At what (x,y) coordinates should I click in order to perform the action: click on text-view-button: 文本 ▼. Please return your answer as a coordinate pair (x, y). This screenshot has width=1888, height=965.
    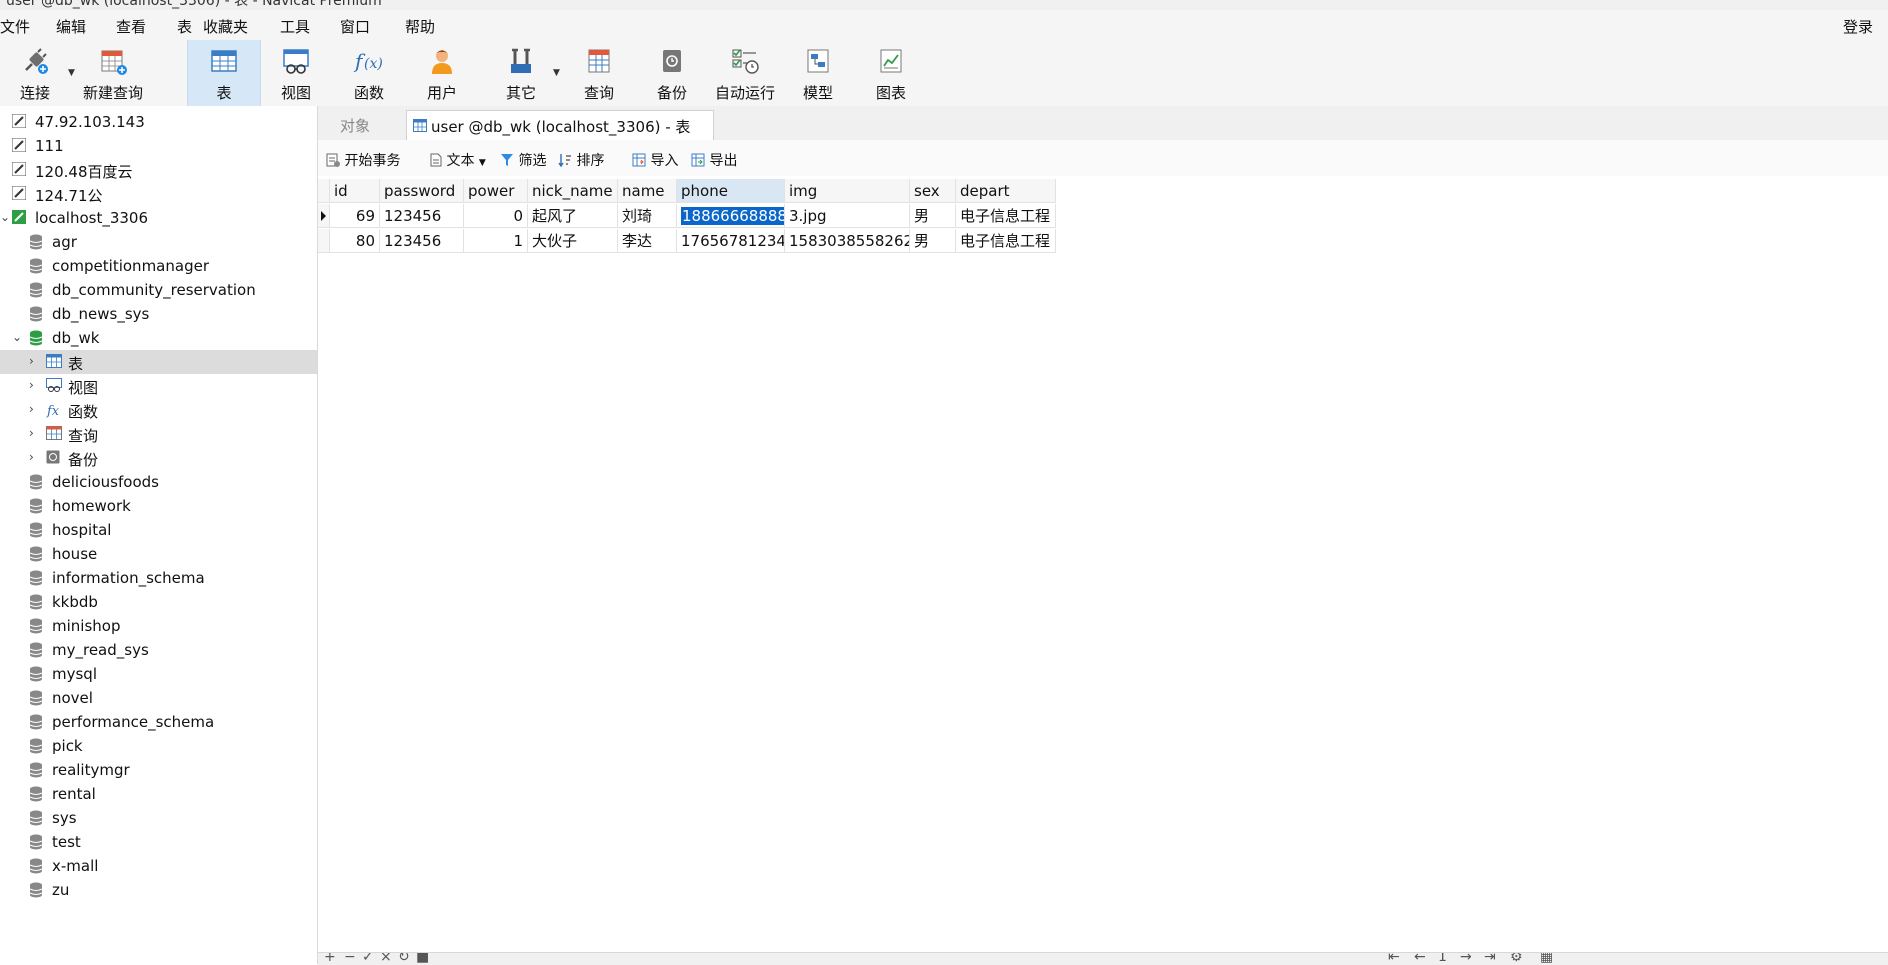
    Looking at the image, I should click on (458, 160).